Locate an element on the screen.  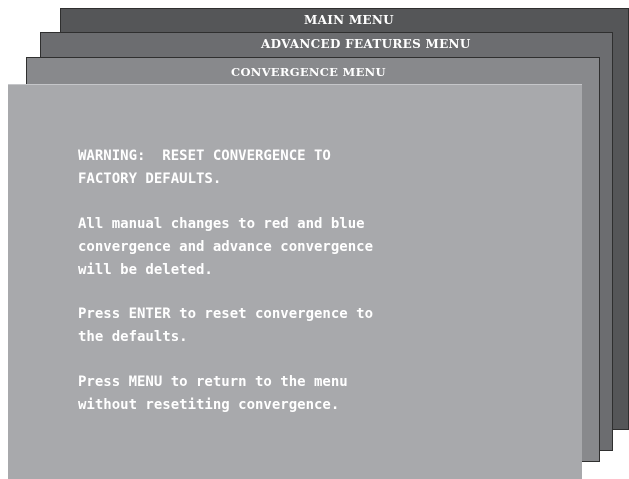
main-menu-title: MAIN MENU is located at coordinates (349, 20).